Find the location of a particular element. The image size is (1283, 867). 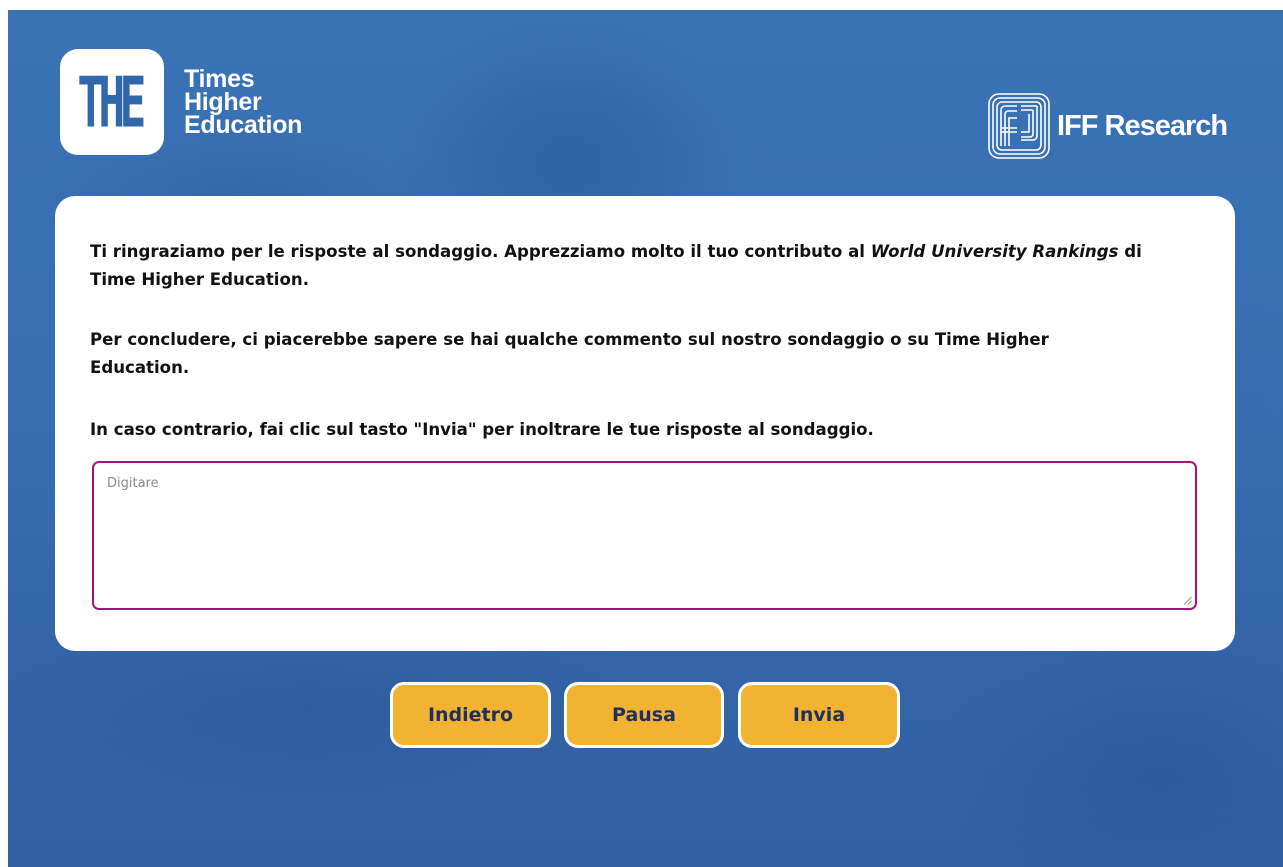

comment-input is located at coordinates (644, 535).